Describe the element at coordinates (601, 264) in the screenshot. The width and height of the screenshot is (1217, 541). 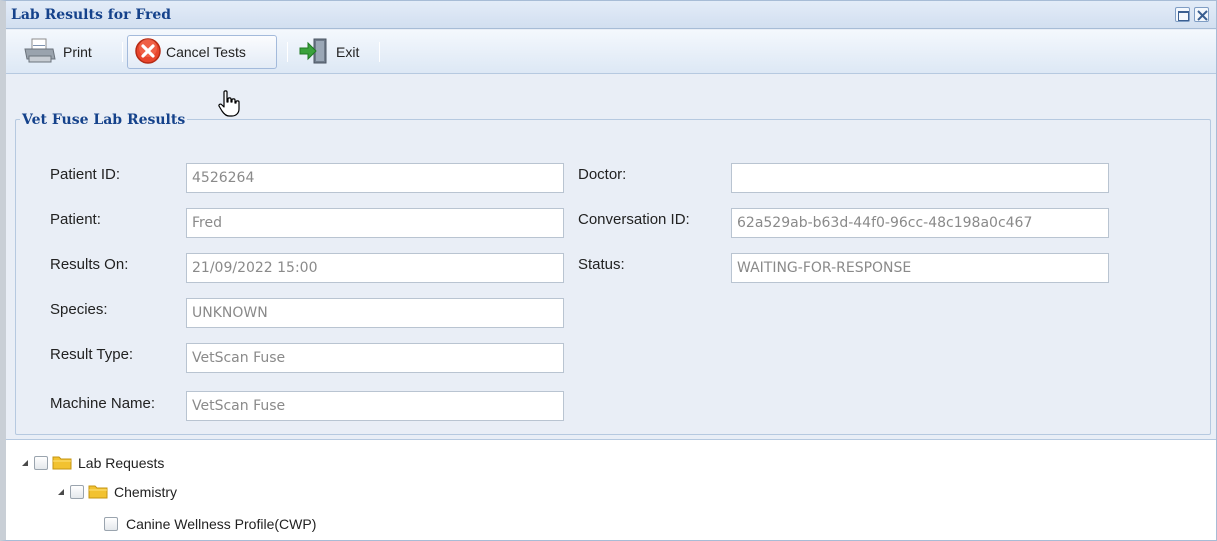
I see `status-label: Status:` at that location.